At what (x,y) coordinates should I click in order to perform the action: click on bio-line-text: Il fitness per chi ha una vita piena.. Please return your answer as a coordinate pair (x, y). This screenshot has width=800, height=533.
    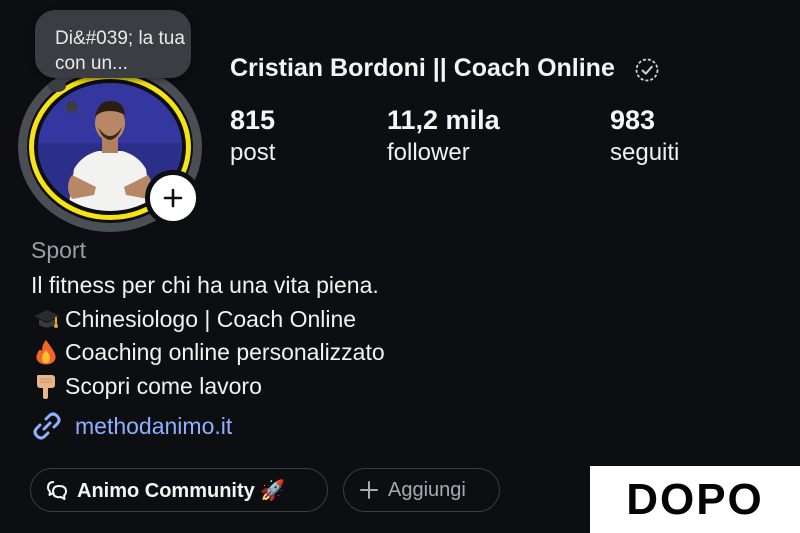
    Looking at the image, I should click on (205, 285).